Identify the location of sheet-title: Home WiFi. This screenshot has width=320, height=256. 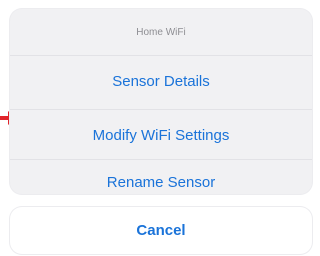
(161, 32).